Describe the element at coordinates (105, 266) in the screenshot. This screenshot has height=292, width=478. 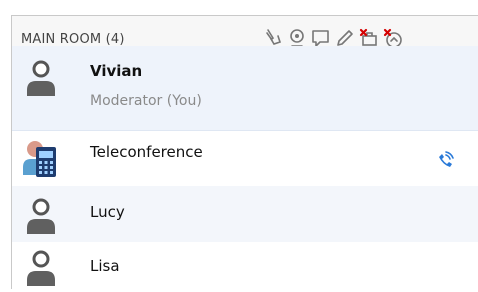
I see `participant-name: Lisa` at that location.